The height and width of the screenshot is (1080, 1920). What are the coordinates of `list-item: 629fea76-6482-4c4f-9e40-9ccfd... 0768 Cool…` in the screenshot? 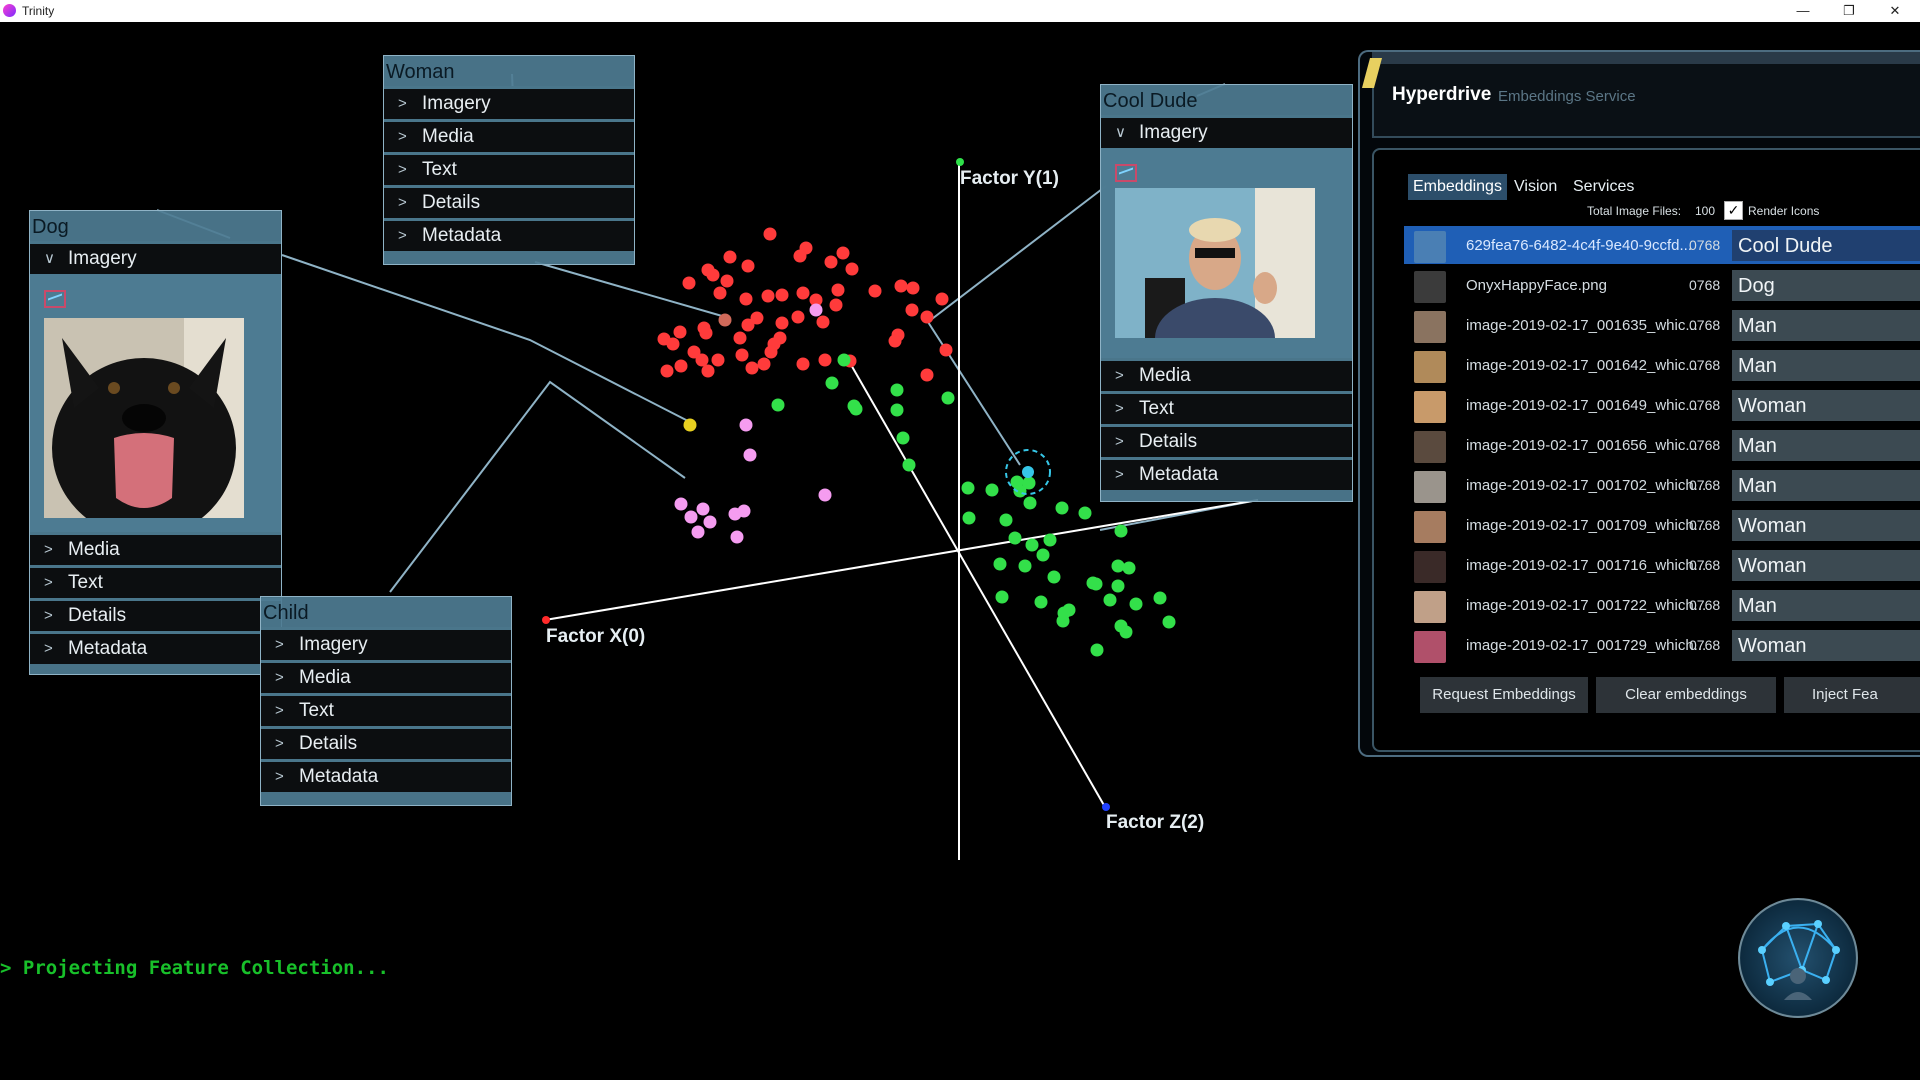 It's located at (1662, 245).